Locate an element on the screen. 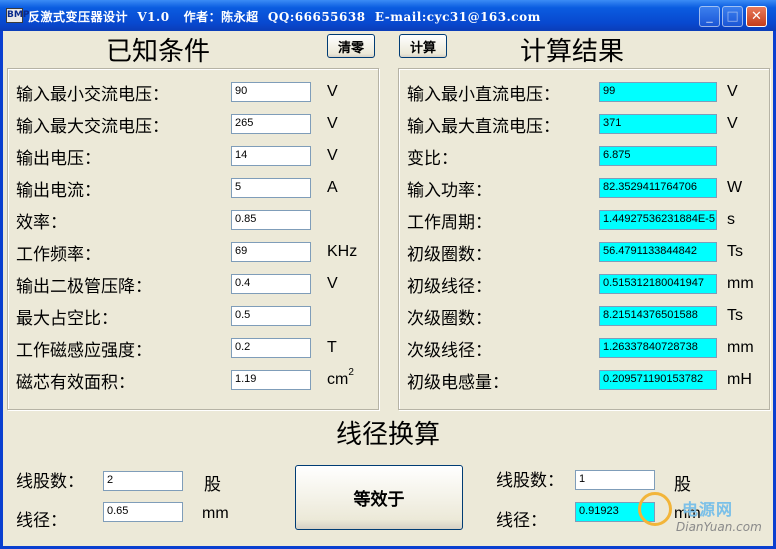 The image size is (776, 549). result-row-unit: s is located at coordinates (731, 219).